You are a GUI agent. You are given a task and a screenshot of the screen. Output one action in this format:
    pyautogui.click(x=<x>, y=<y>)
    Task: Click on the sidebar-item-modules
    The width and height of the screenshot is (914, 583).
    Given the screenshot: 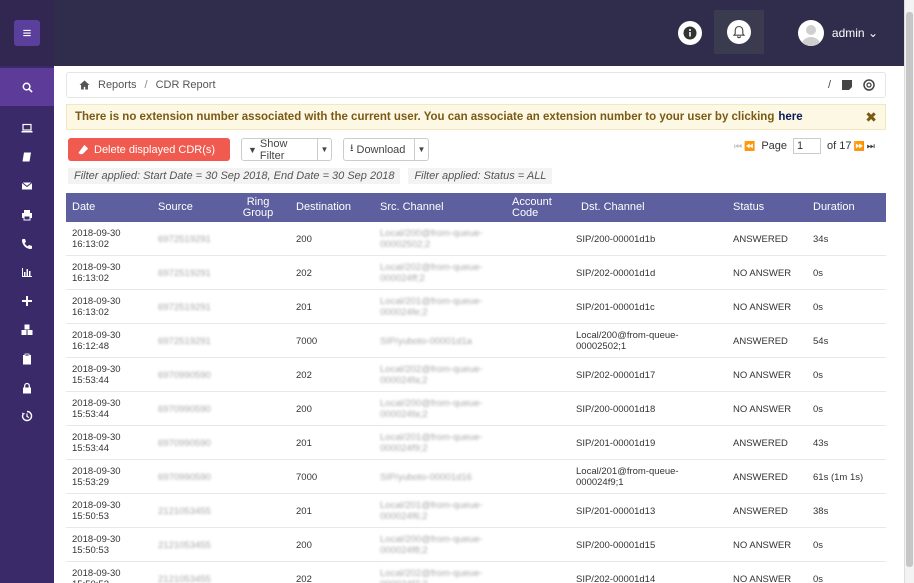 What is the action you would take?
    pyautogui.click(x=27, y=330)
    